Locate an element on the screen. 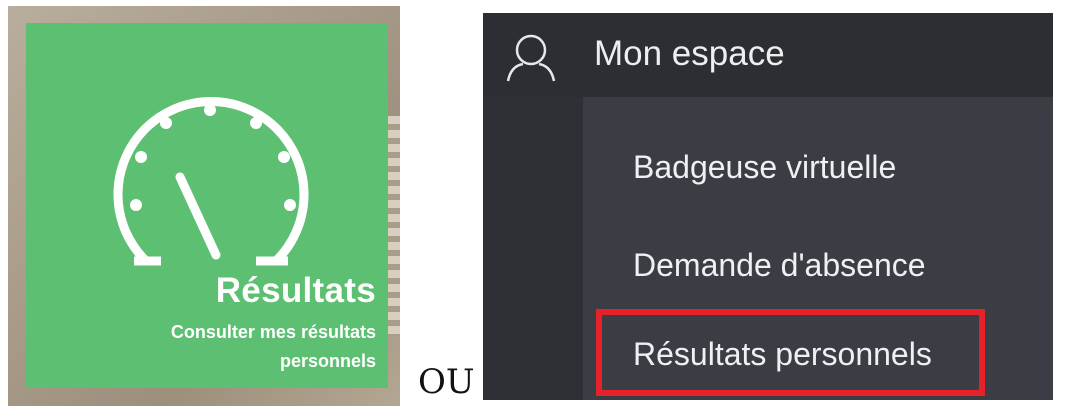  menu-header-mon-espace: Mon espace is located at coordinates (768, 55).